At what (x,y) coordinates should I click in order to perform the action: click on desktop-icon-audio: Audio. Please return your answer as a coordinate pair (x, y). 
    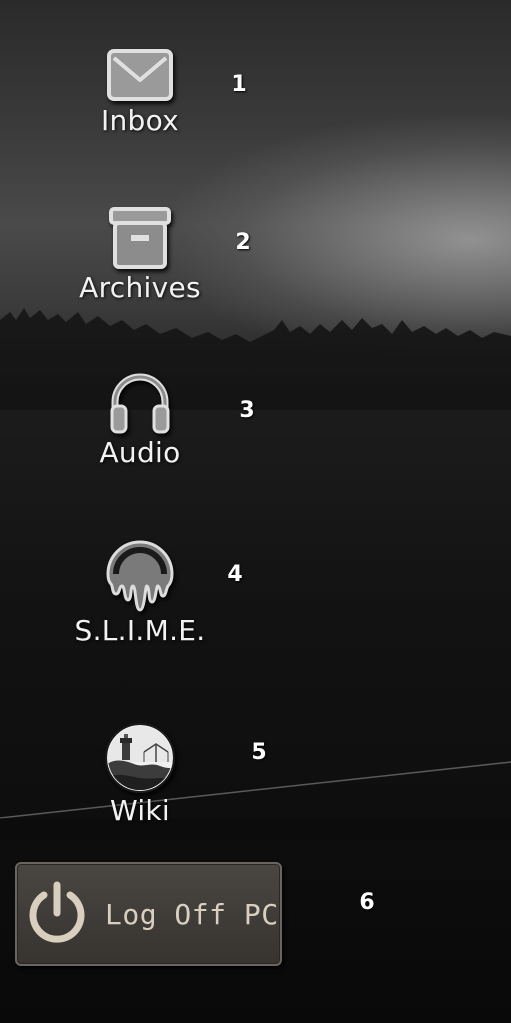
    Looking at the image, I should click on (140, 420).